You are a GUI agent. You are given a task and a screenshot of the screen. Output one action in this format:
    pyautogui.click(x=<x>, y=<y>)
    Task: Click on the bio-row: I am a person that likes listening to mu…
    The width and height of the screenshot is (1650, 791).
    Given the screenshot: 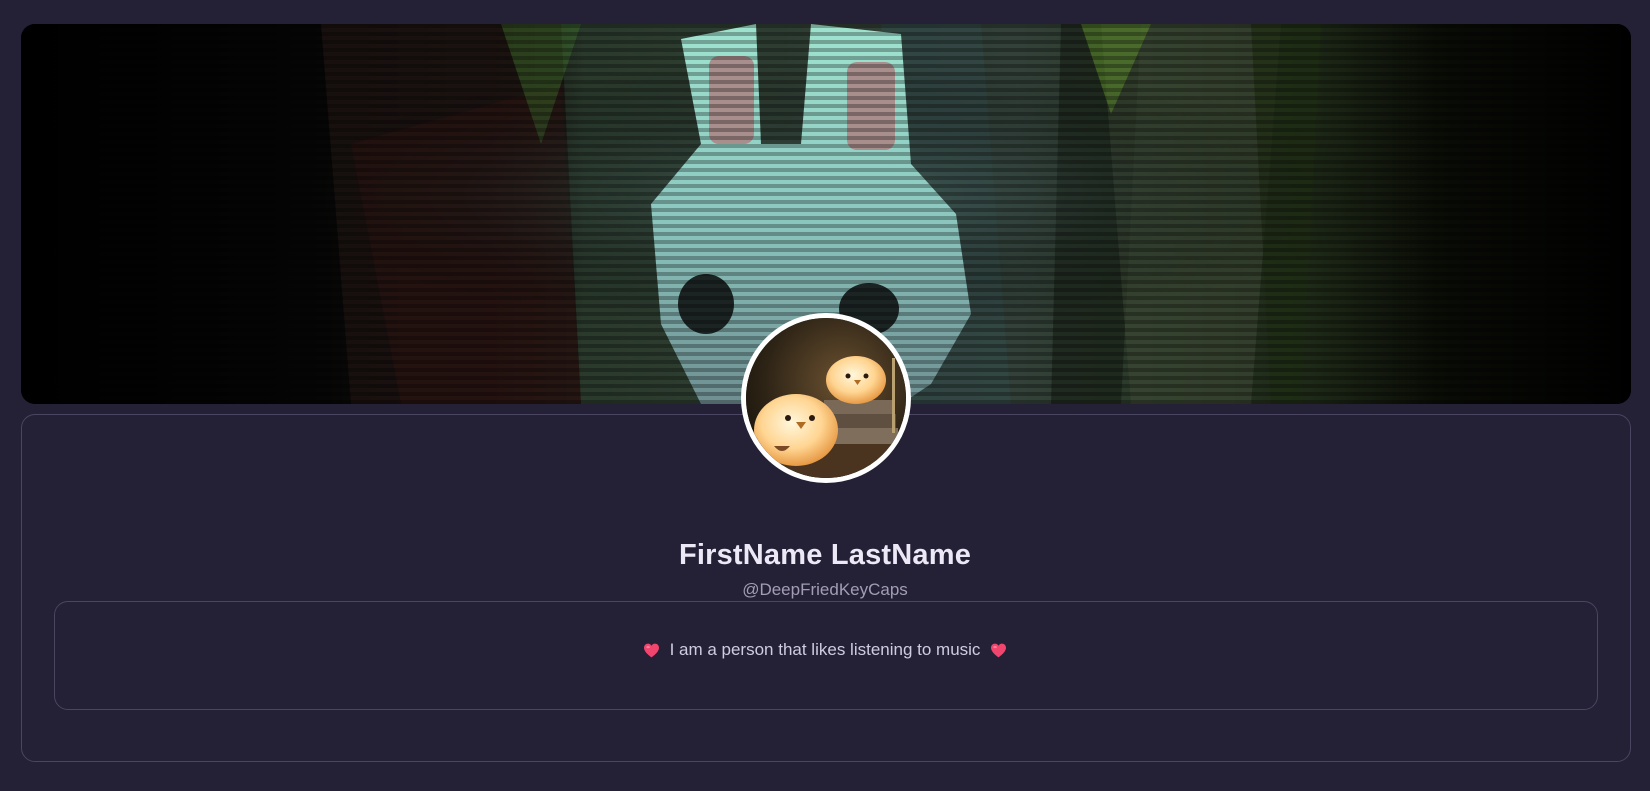 What is the action you would take?
    pyautogui.click(x=825, y=650)
    